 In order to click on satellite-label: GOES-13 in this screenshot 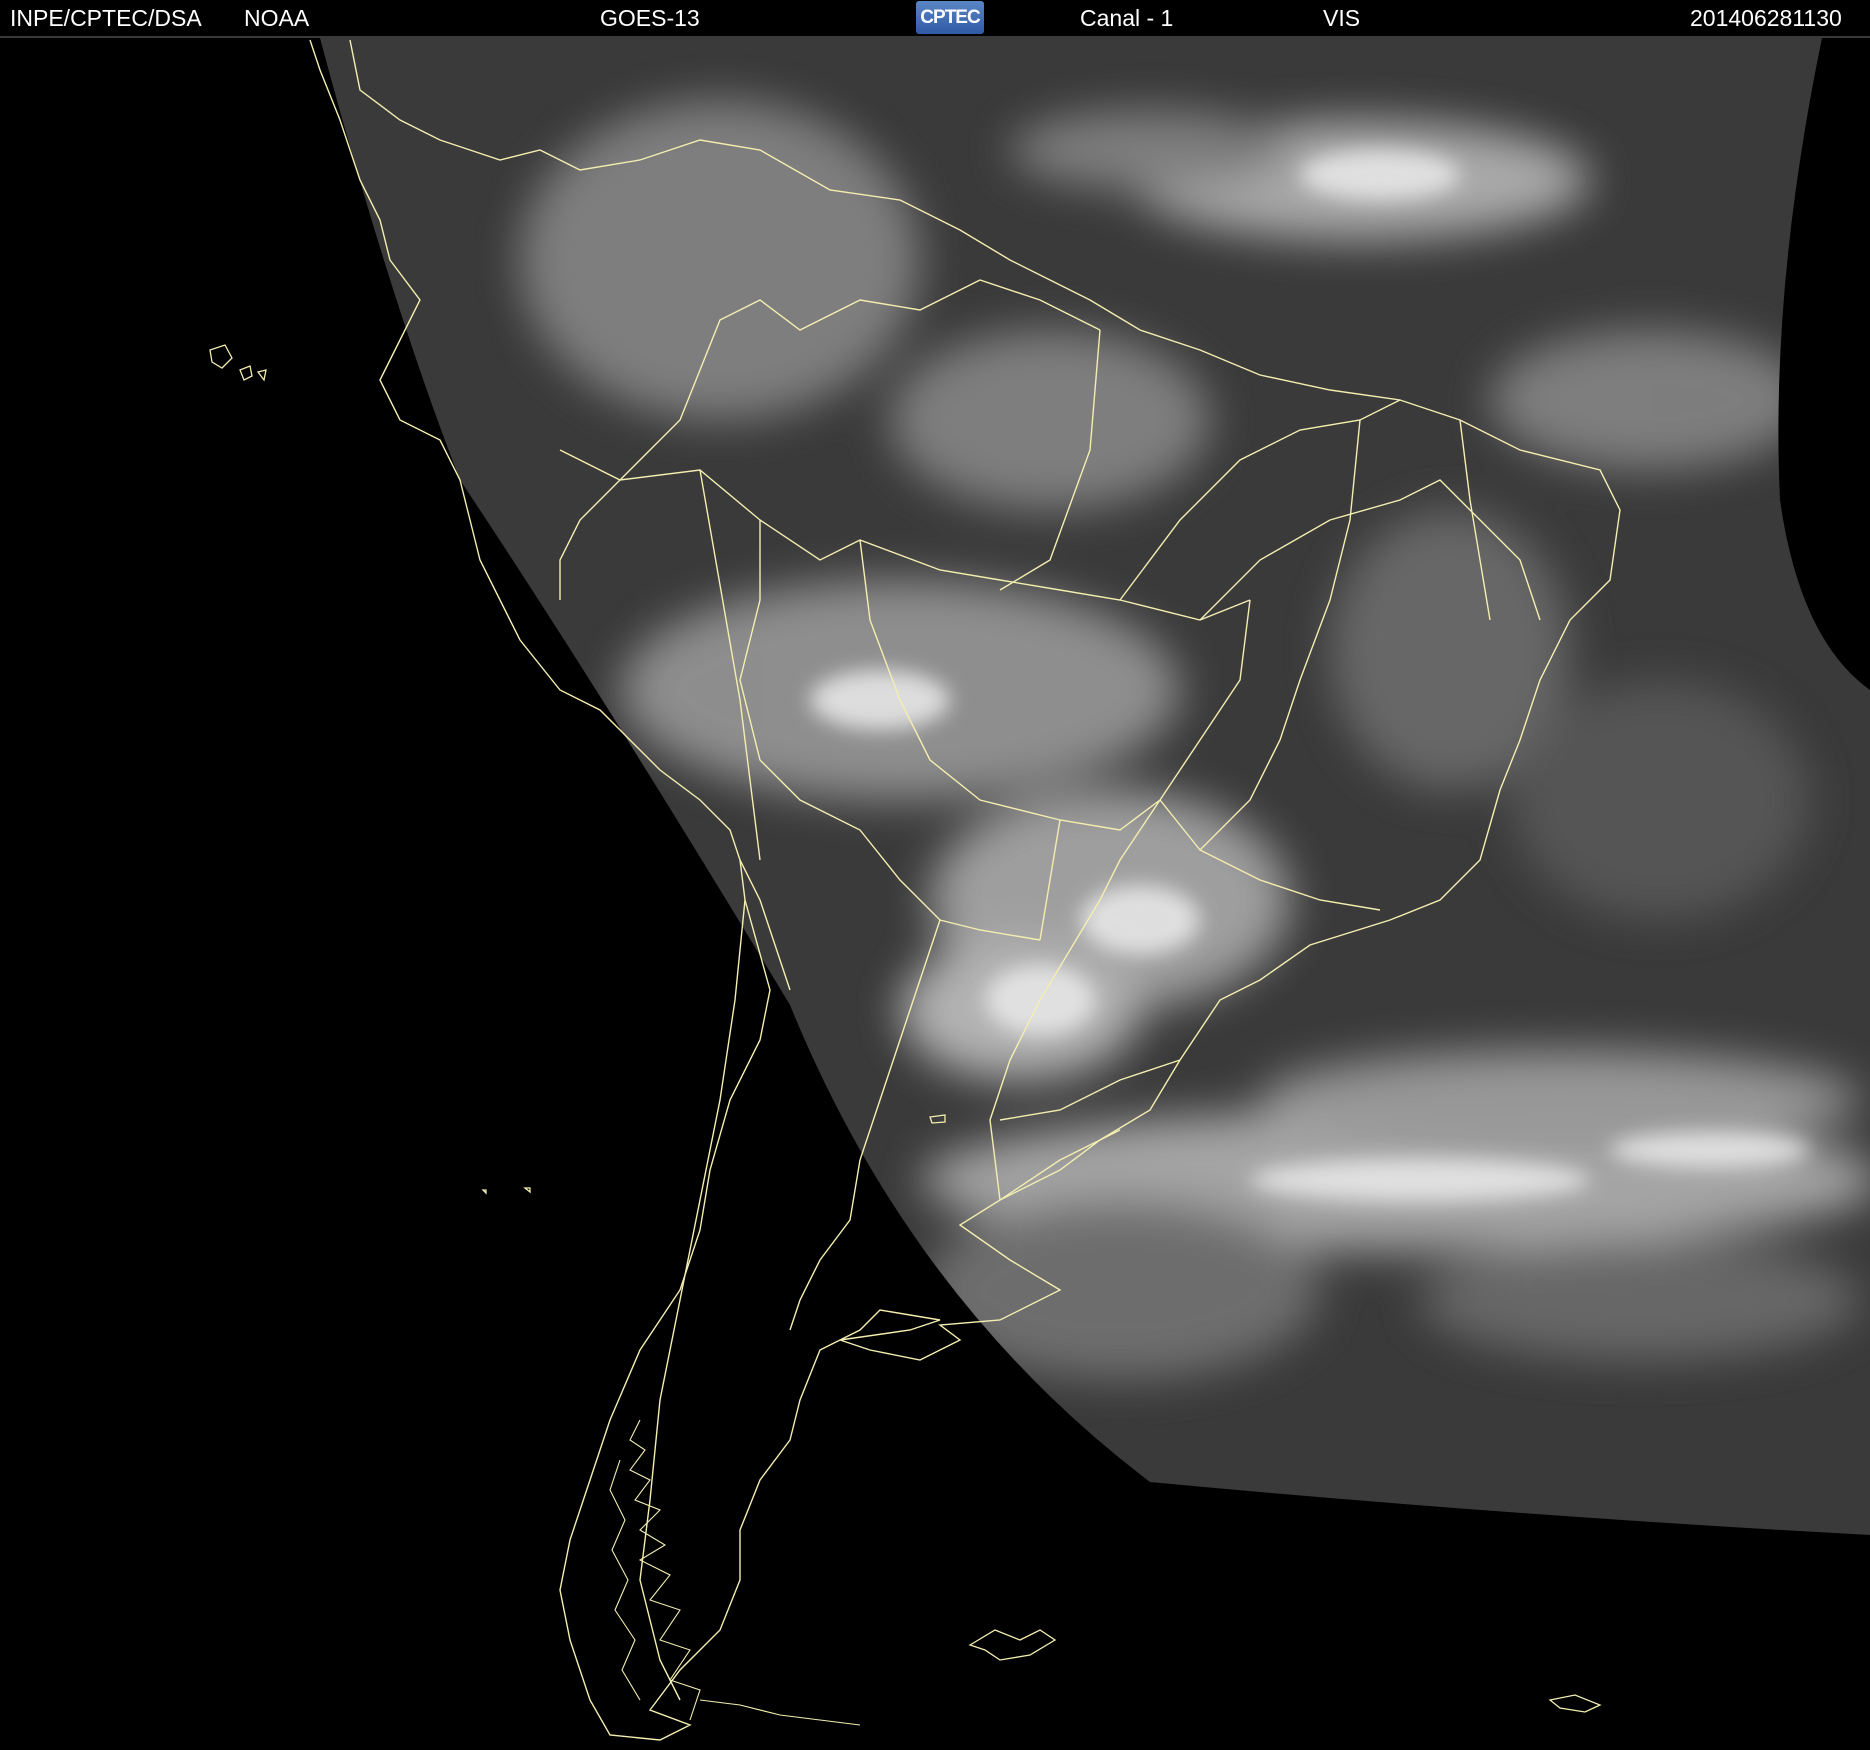, I will do `click(650, 18)`.